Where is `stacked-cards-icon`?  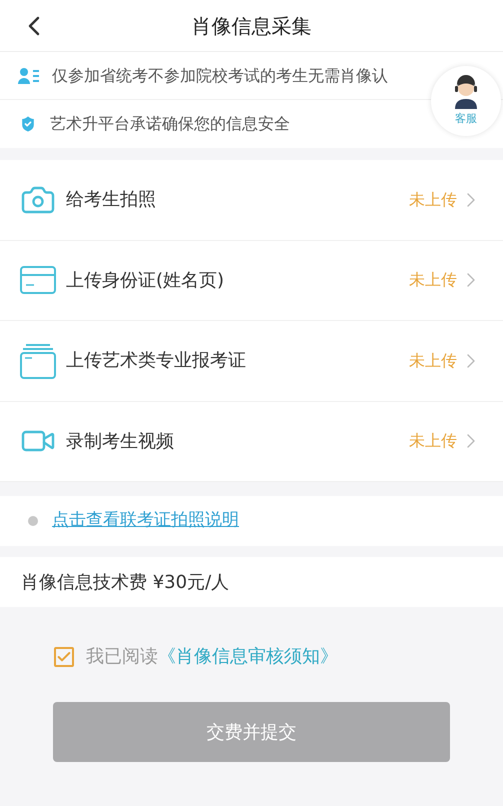 stacked-cards-icon is located at coordinates (38, 360).